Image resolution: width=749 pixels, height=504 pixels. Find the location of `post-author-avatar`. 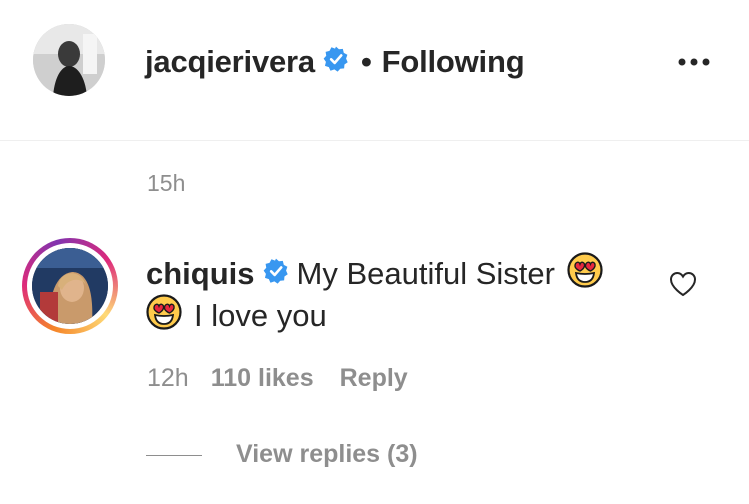

post-author-avatar is located at coordinates (69, 60).